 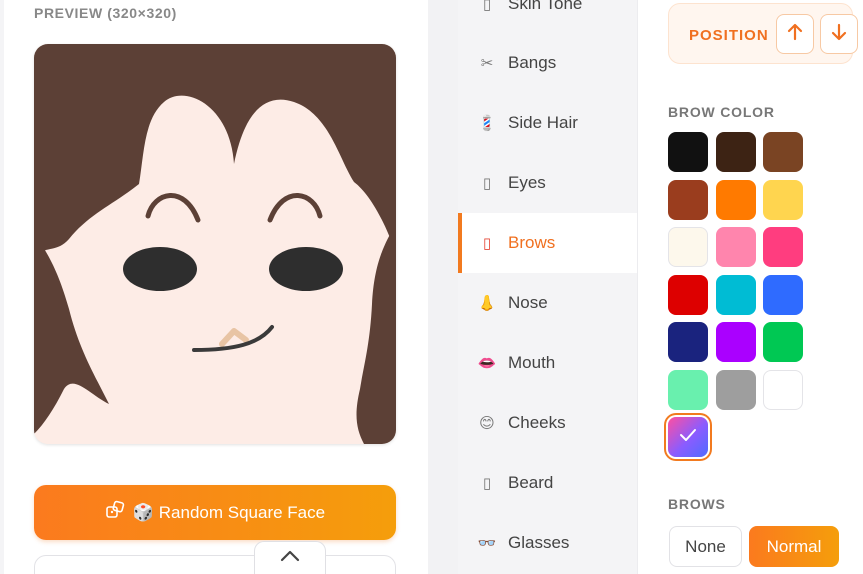 I want to click on brows-normal-button: Normal, so click(x=794, y=546).